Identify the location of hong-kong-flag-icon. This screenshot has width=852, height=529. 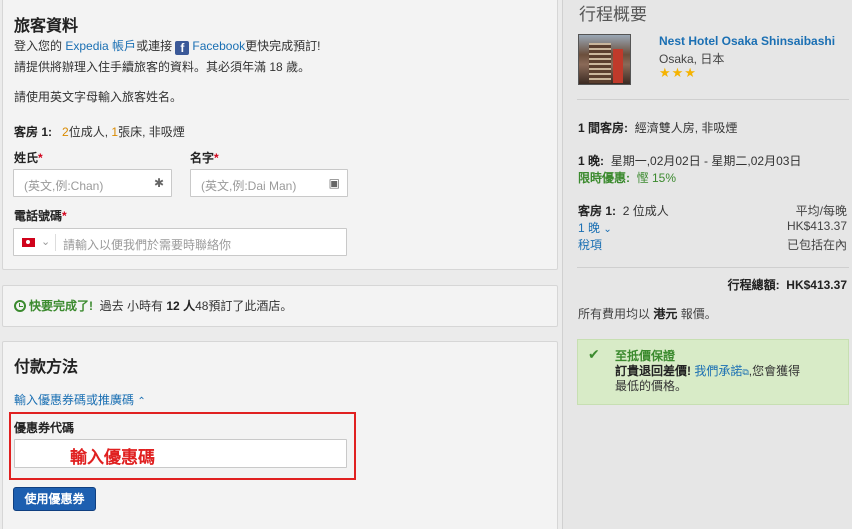
(28, 242).